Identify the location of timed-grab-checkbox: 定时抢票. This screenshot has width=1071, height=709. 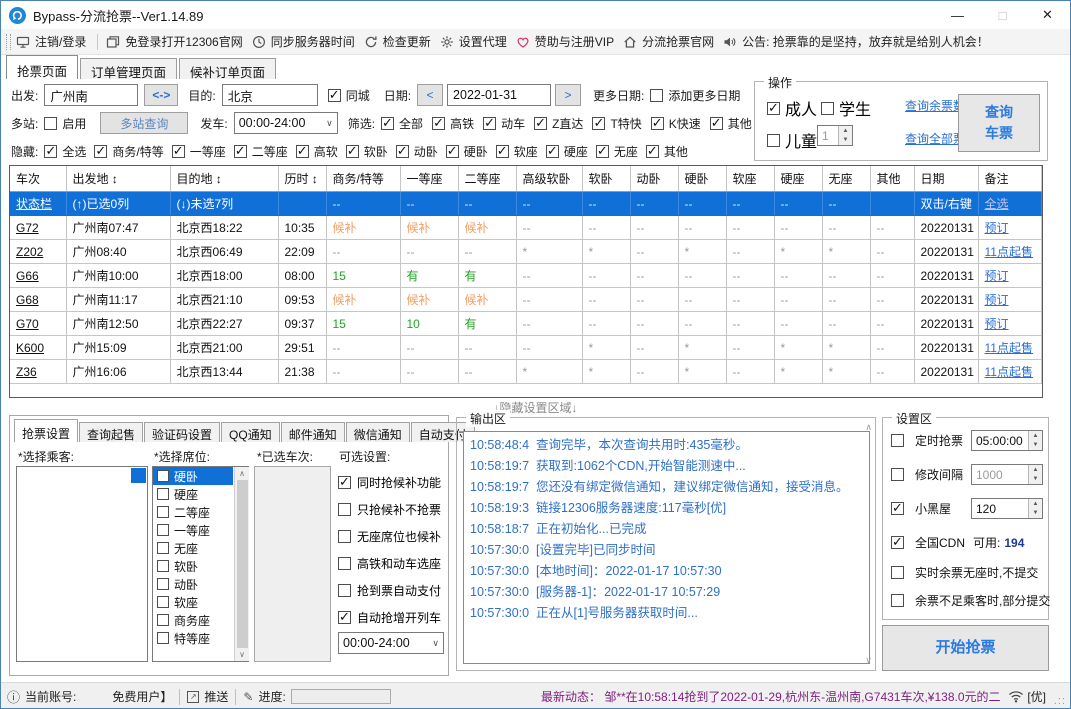
(927, 440).